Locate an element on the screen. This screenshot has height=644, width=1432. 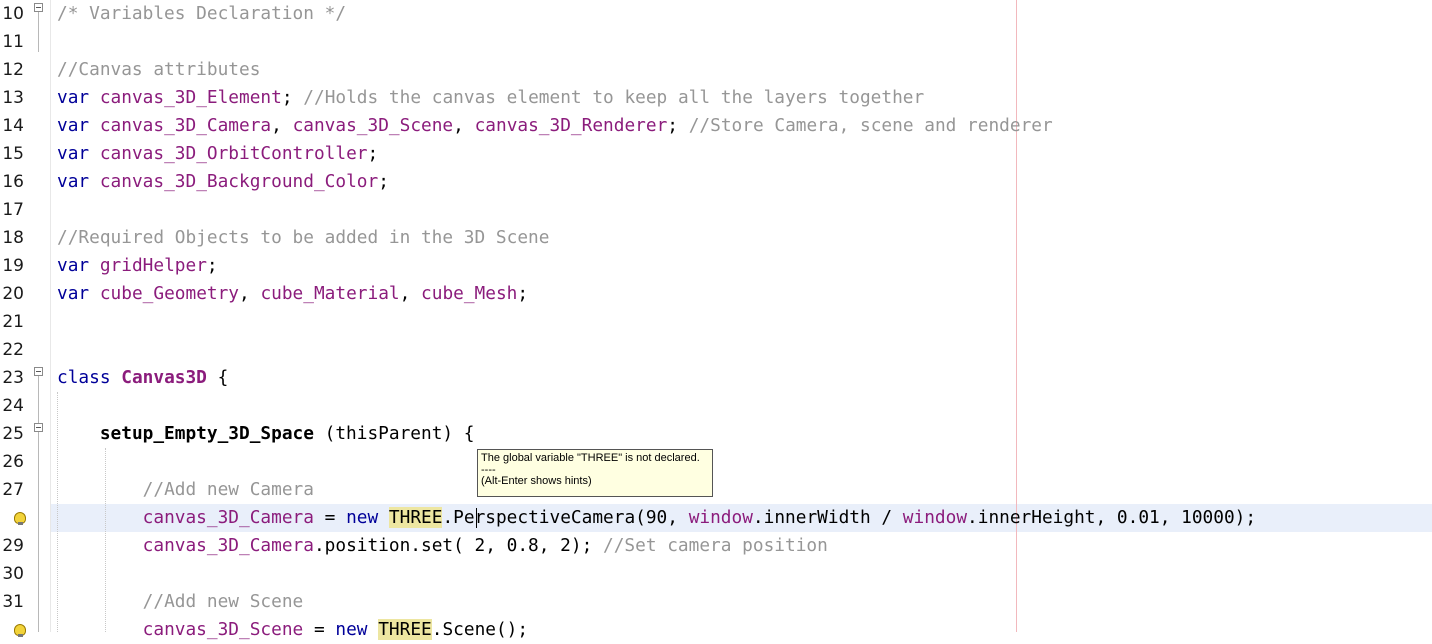
comment: //Store Camera, scene and renderer is located at coordinates (870, 125).